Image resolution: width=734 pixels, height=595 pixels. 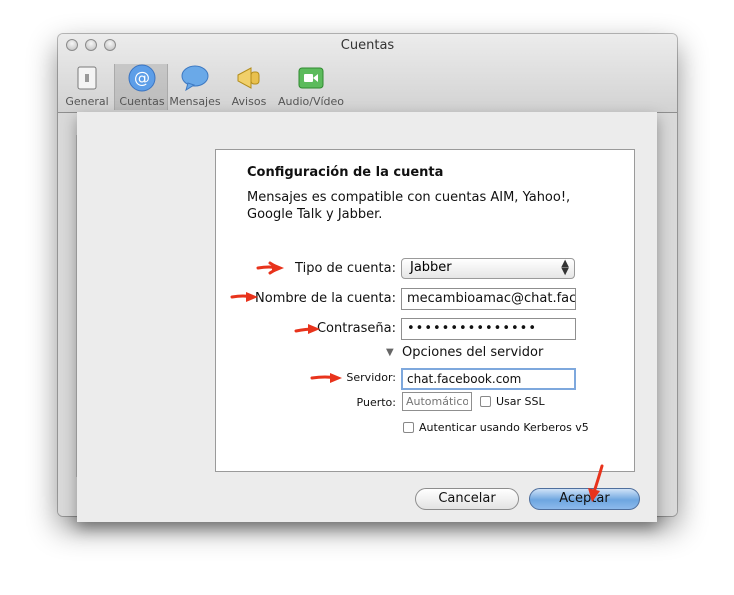 What do you see at coordinates (311, 78) in the screenshot?
I see `video-camera-icon` at bounding box center [311, 78].